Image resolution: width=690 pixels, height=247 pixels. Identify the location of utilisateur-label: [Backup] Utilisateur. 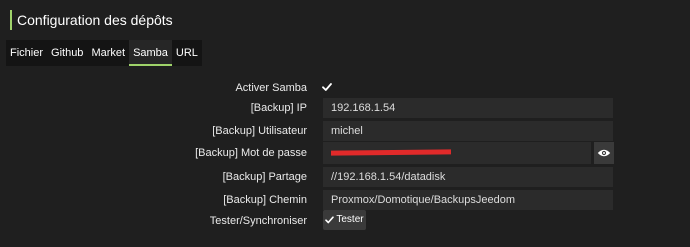
(259, 131).